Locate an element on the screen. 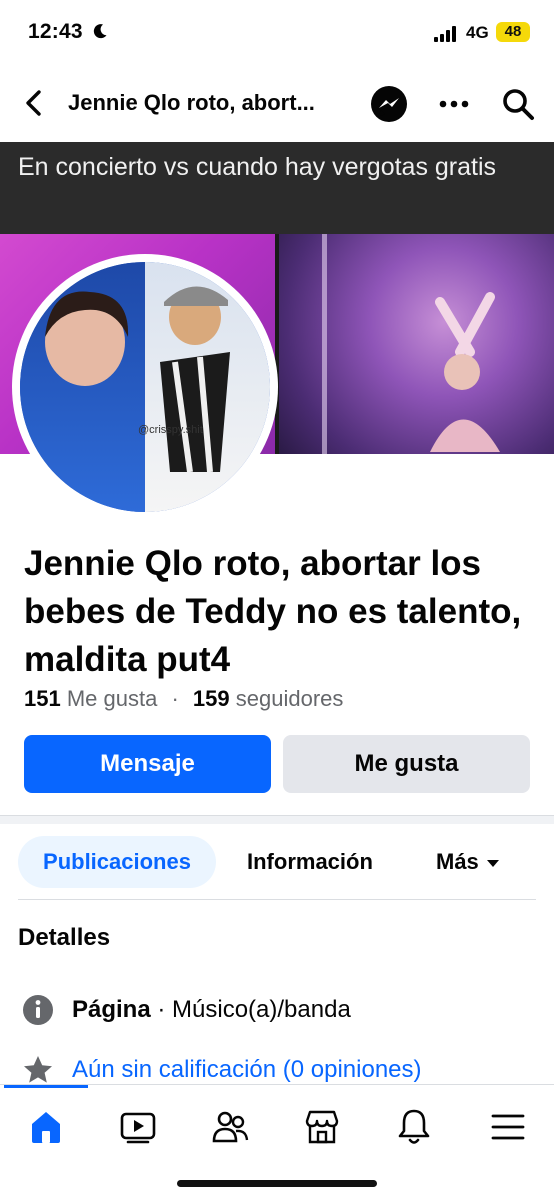  page-stats: 151 Me gusta · 159 seguidores is located at coordinates (183, 699).